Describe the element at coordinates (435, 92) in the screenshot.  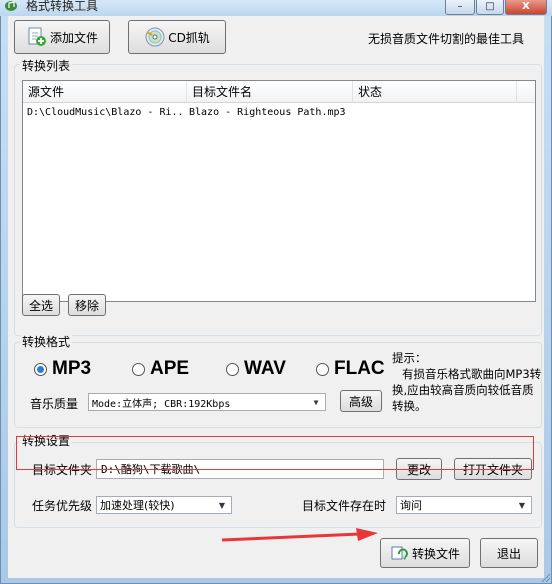
I see `column-status: 状态` at that location.